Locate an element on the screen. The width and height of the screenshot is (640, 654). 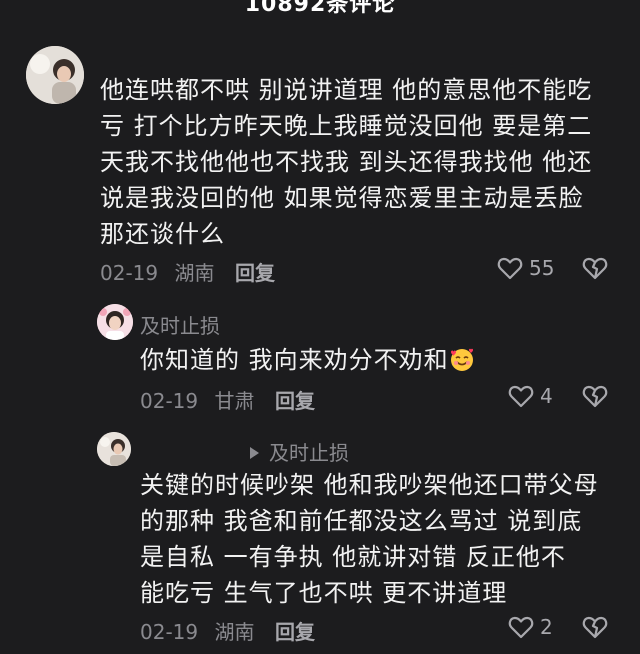
like-button: 2 is located at coordinates (530, 627).